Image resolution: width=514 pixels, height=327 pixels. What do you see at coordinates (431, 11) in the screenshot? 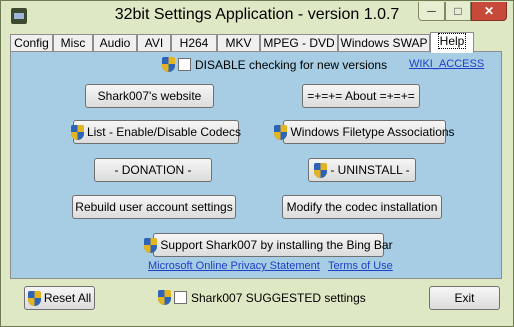
I see `minimize-button: ─` at bounding box center [431, 11].